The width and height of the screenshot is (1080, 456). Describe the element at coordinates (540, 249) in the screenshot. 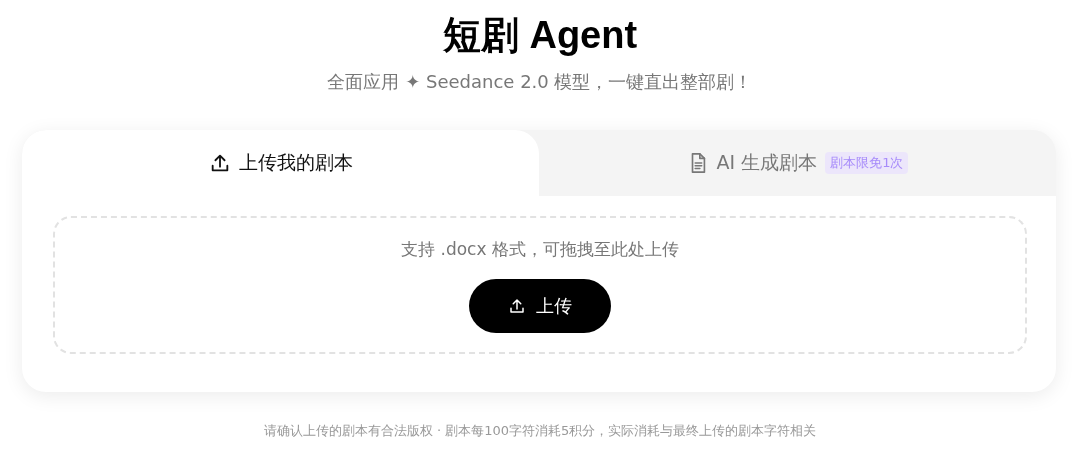

I see `drop-hint: 支持 .docx 格式，可拖拽至此处上传` at that location.